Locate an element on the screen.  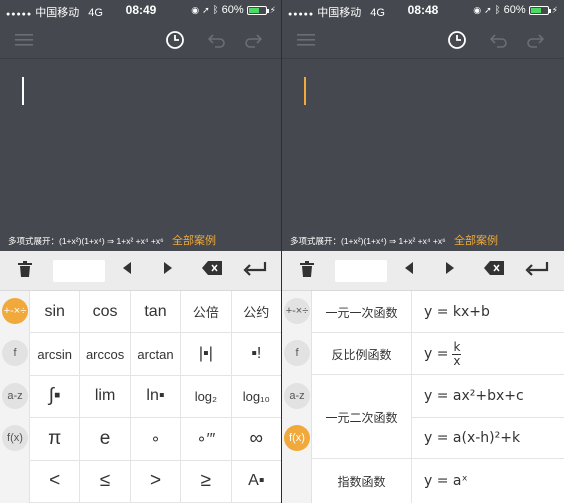
key-e: e is located at coordinates (105, 439).